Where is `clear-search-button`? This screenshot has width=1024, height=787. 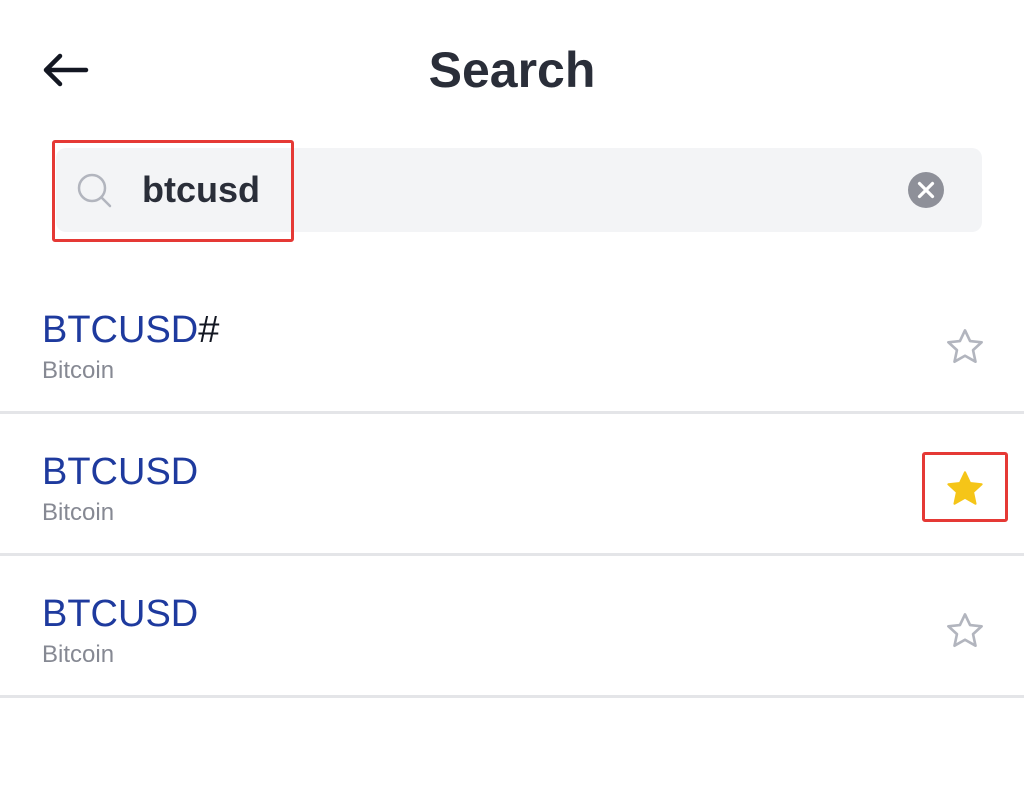 clear-search-button is located at coordinates (926, 190).